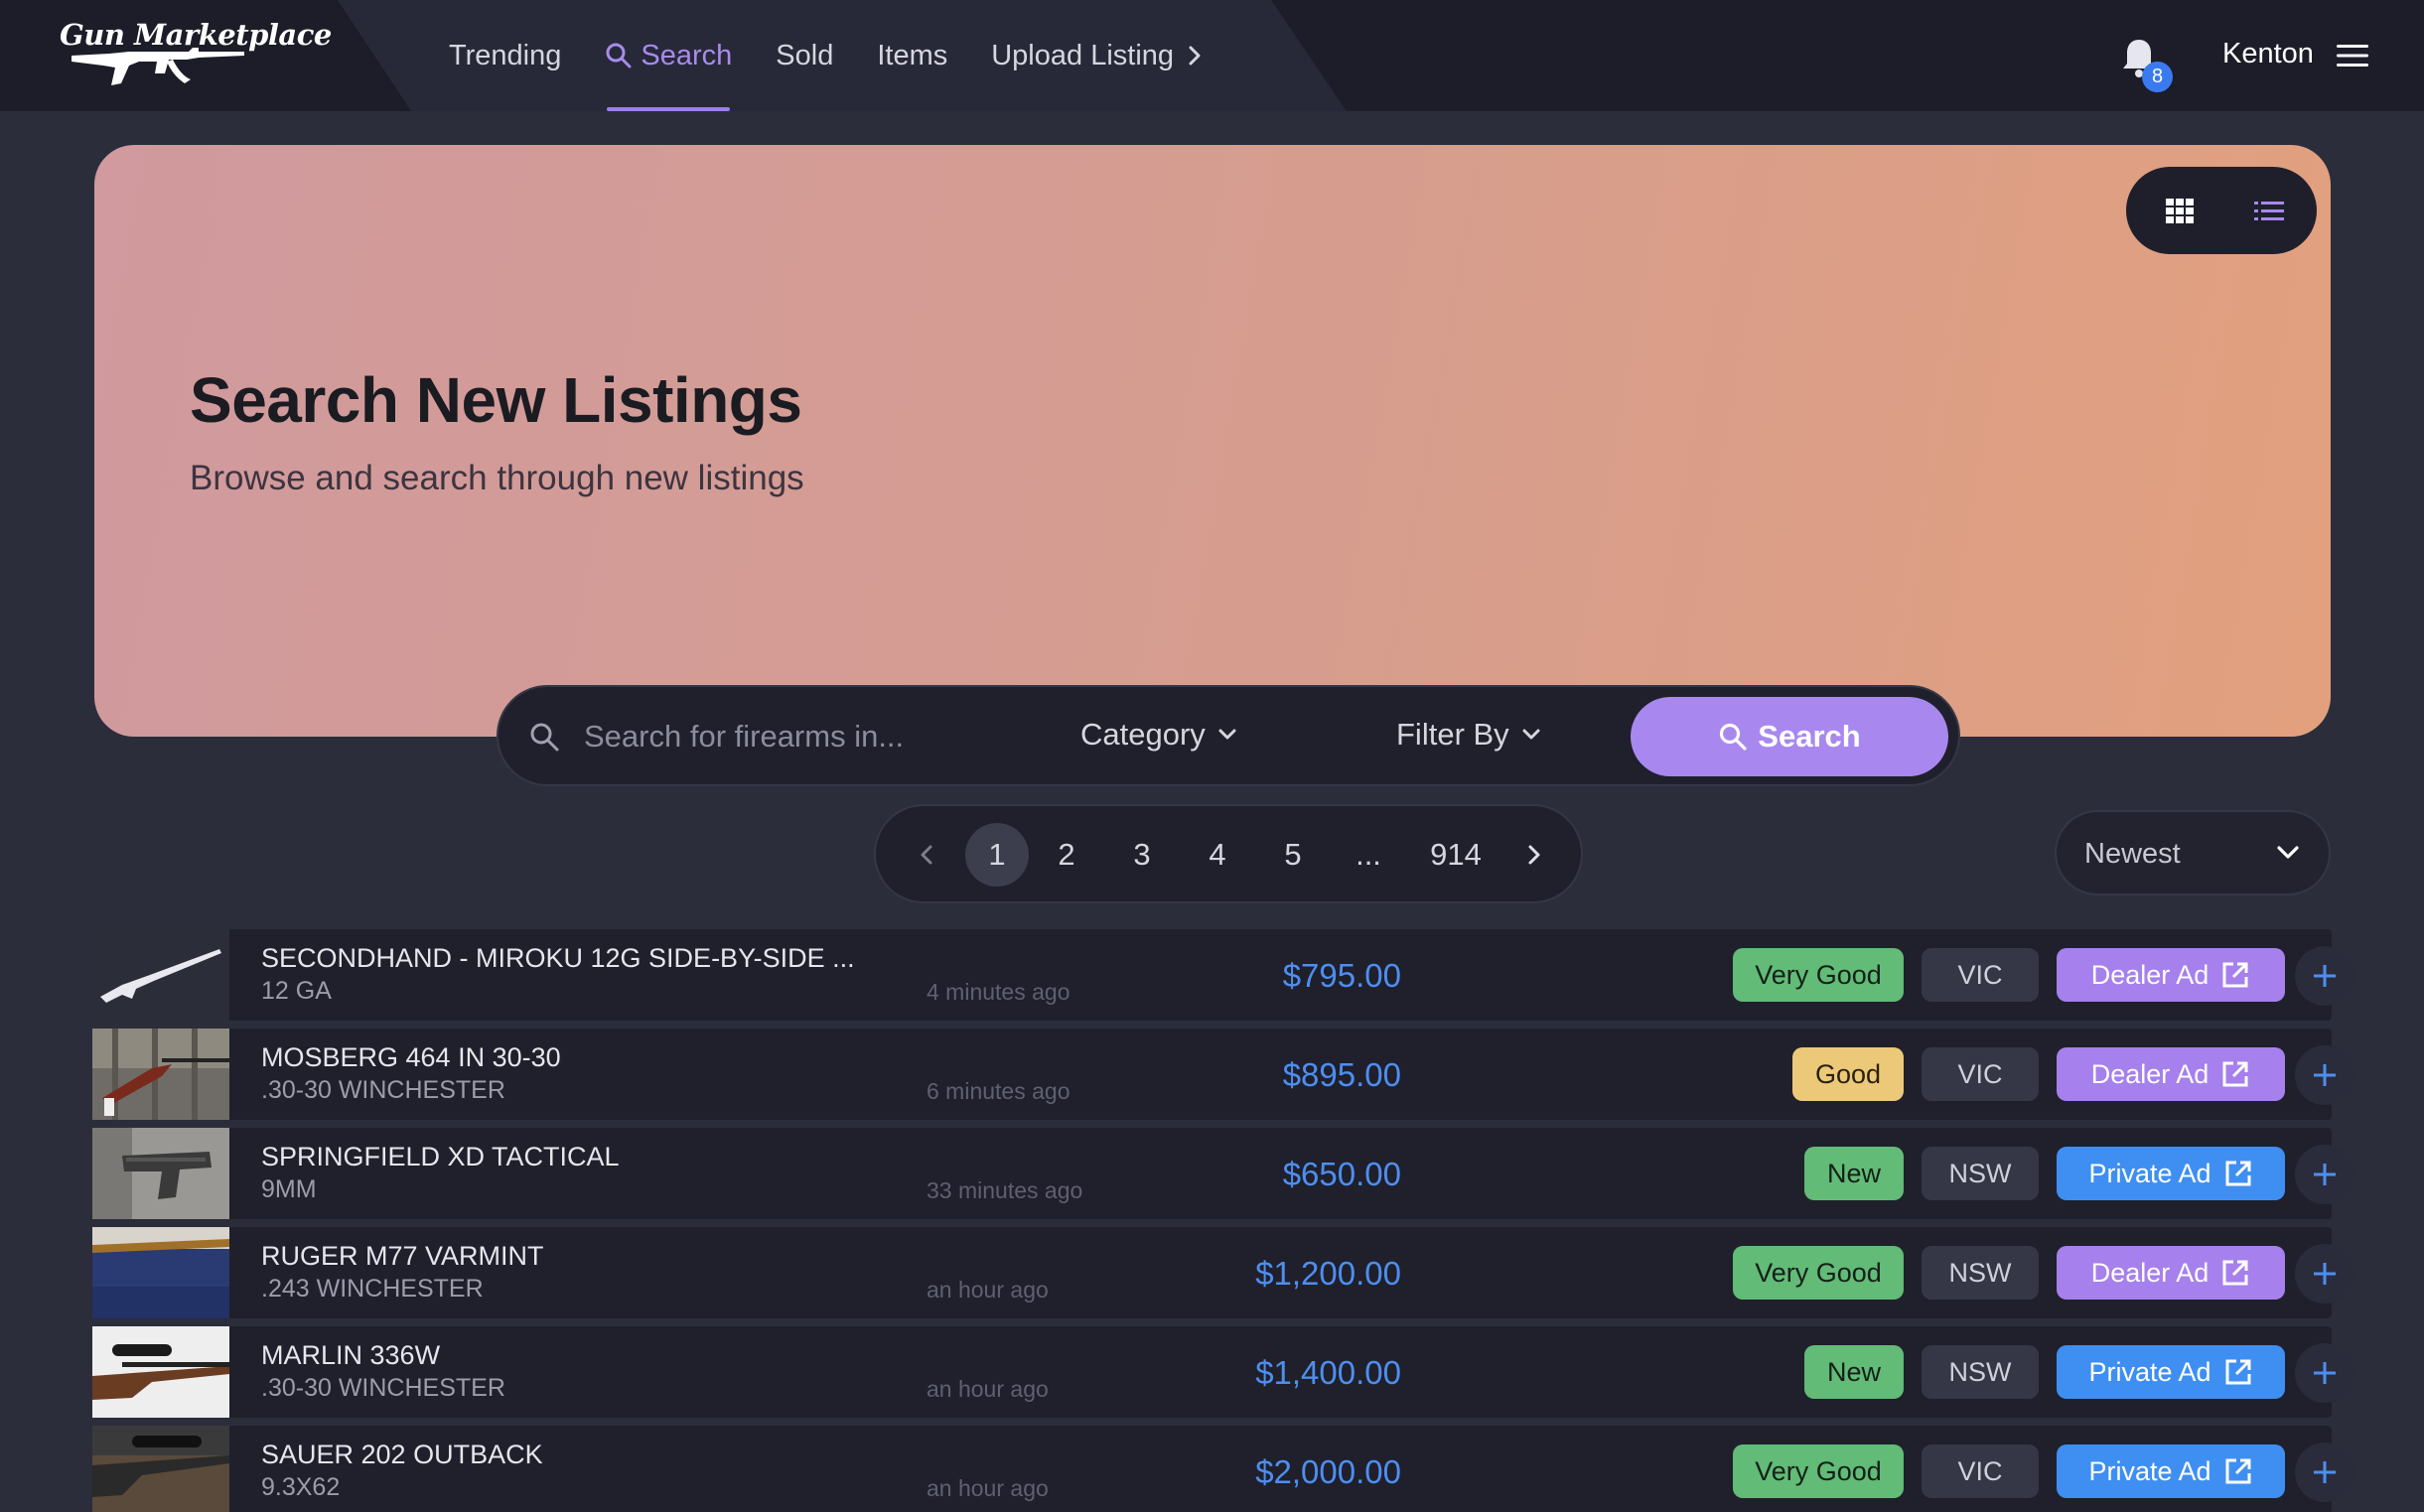  I want to click on listing-title: MOSBERG 464 IN 30-30, so click(411, 1058).